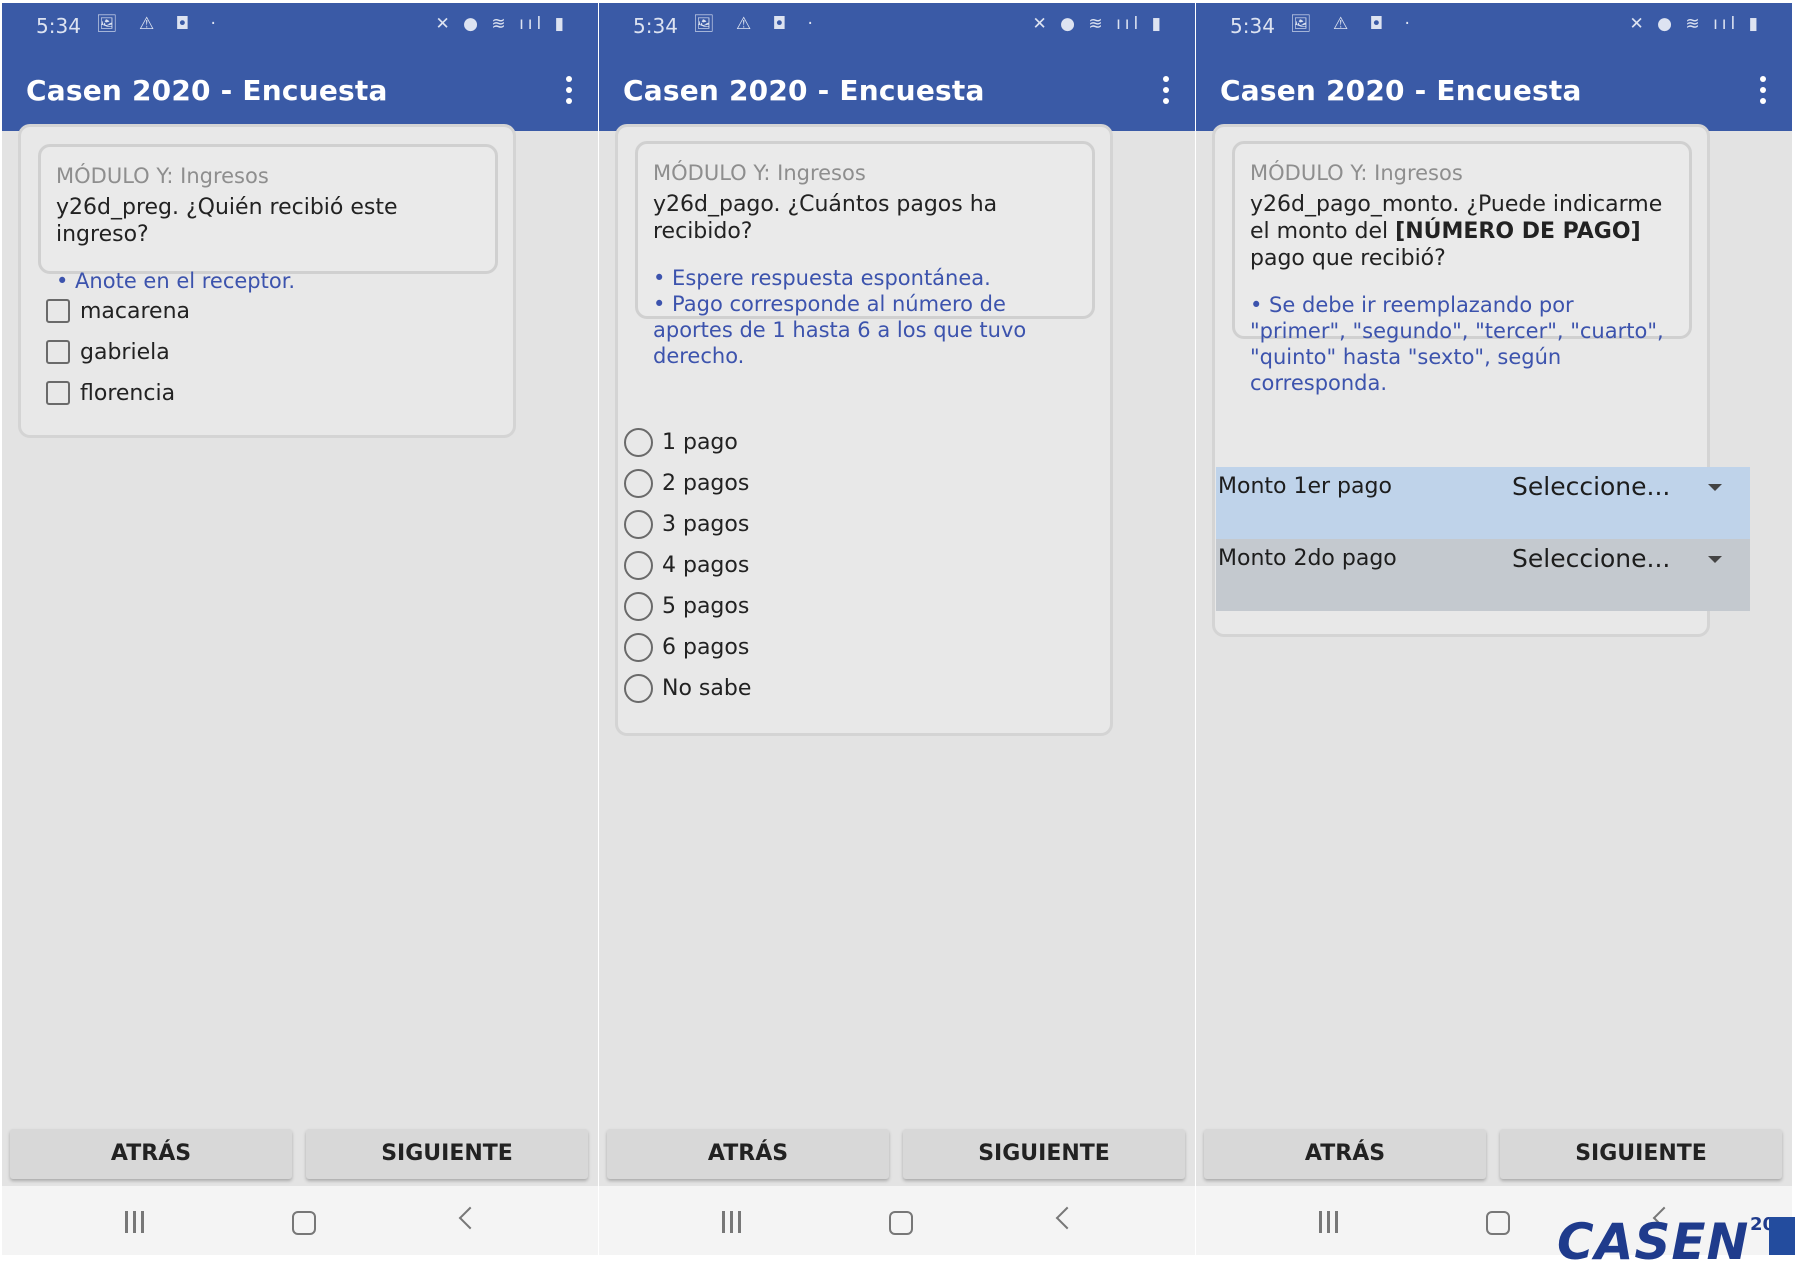 The height and width of the screenshot is (1271, 1795). I want to click on radio-option: 2 pagos, so click(774, 484).